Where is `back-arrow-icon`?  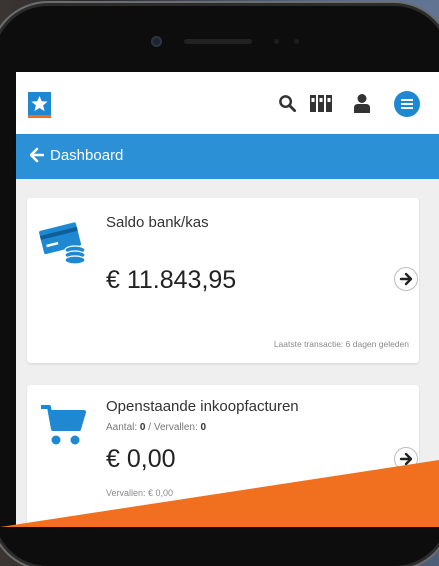
back-arrow-icon is located at coordinates (37, 157).